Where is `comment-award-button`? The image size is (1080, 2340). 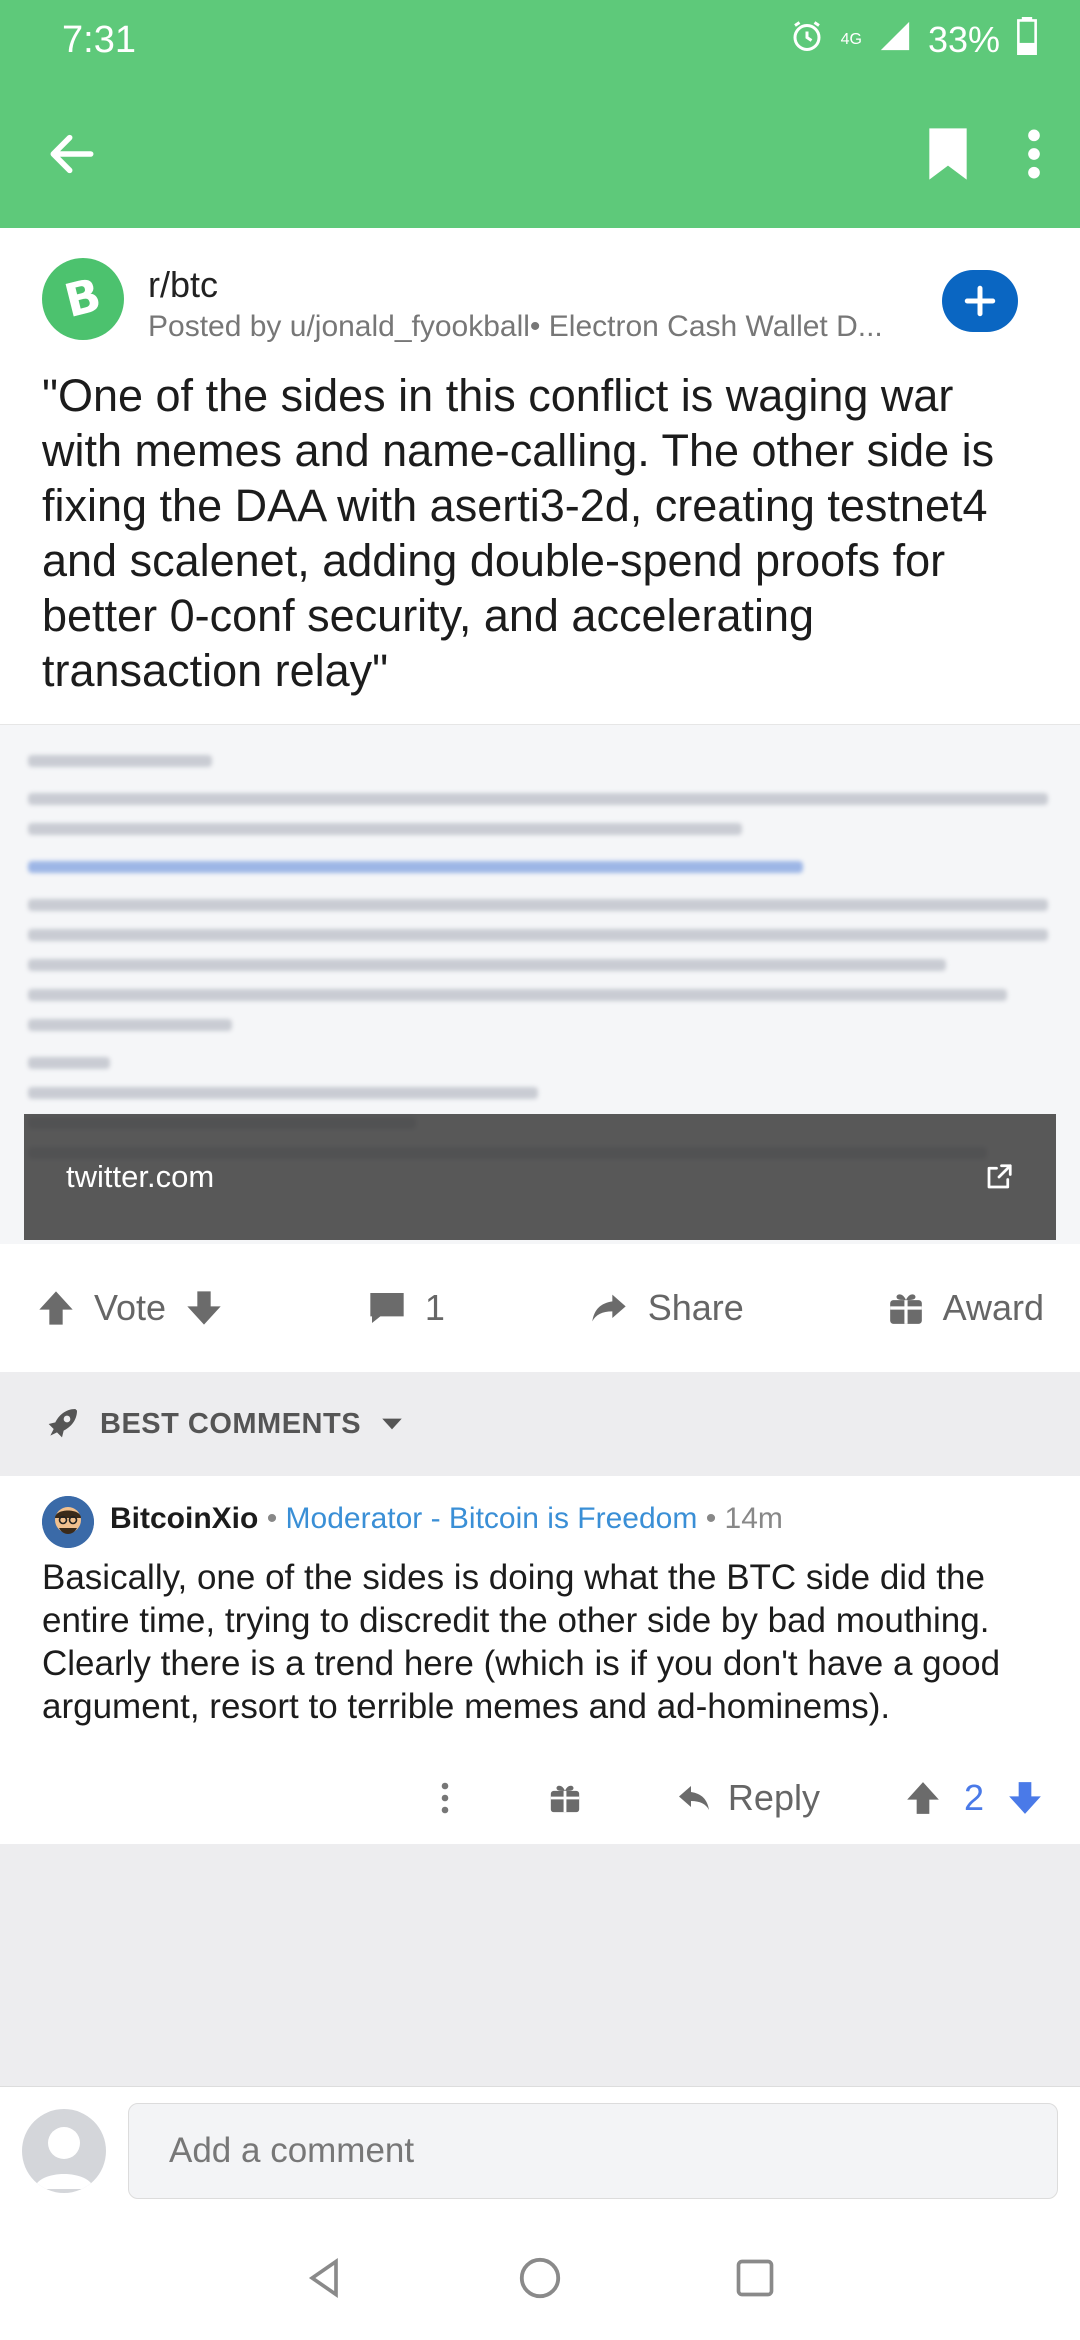
comment-award-button is located at coordinates (565, 1798).